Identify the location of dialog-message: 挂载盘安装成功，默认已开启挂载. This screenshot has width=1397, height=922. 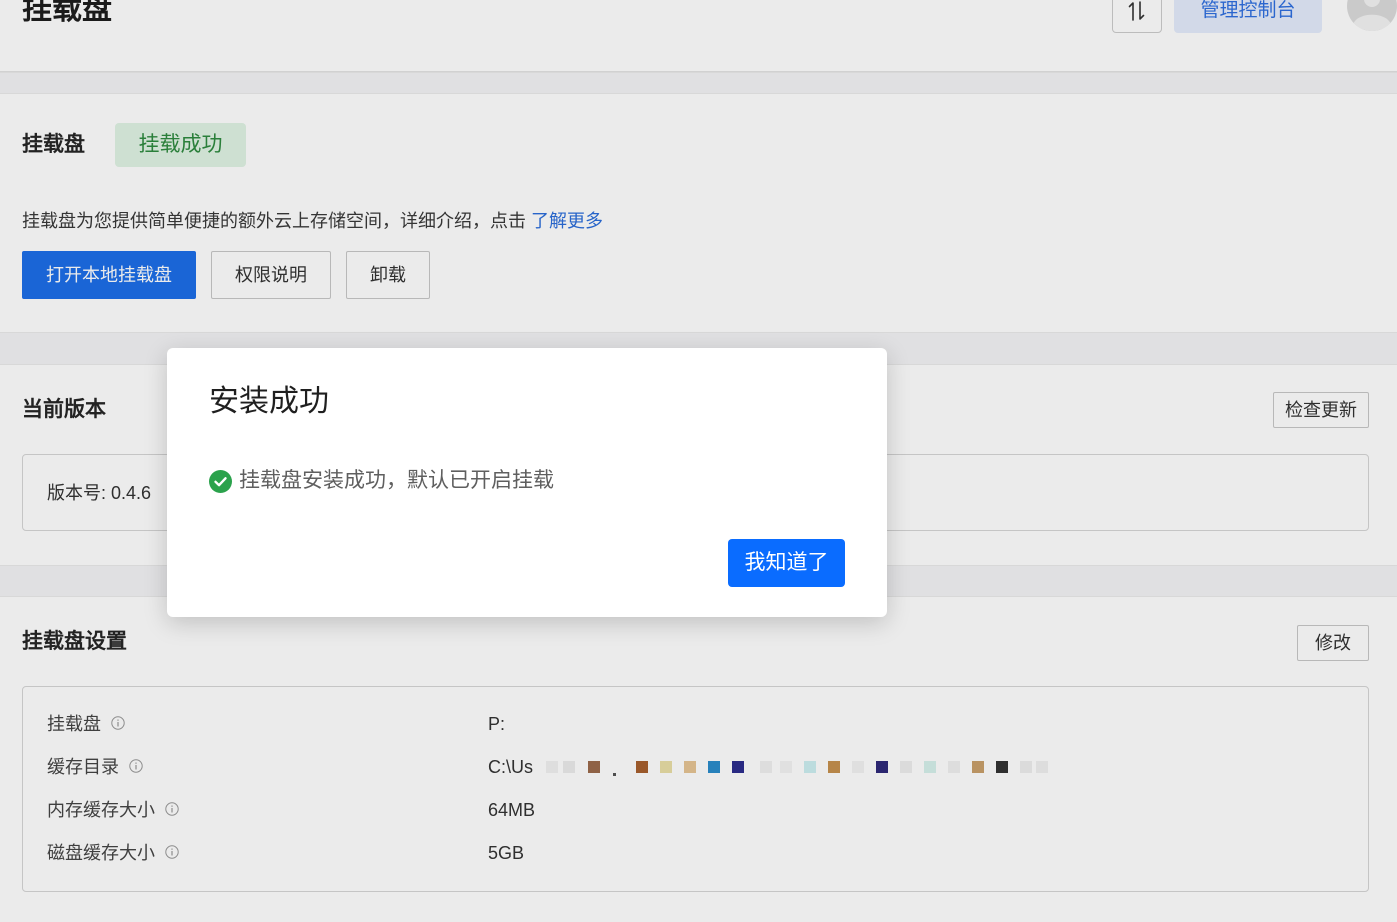
(396, 480).